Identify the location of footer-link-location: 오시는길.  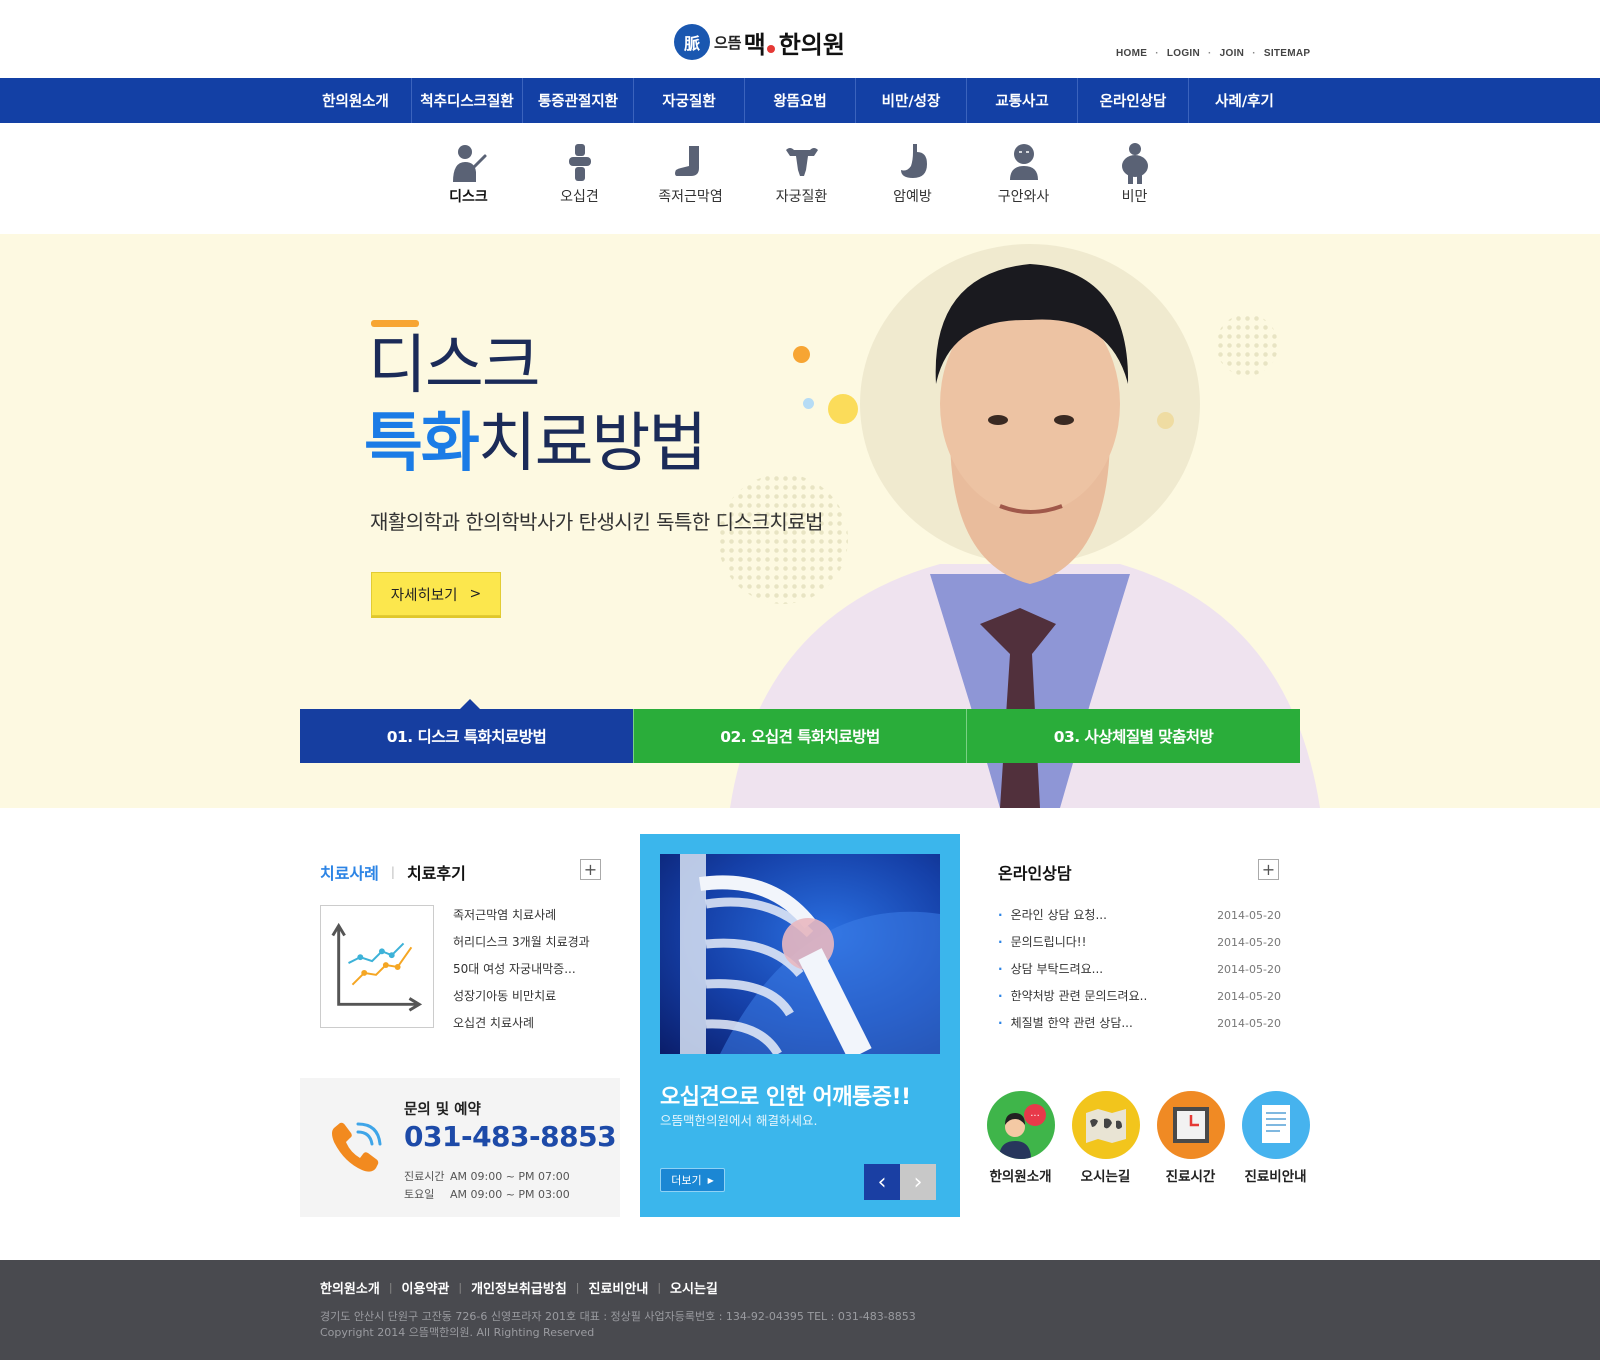
(694, 1287).